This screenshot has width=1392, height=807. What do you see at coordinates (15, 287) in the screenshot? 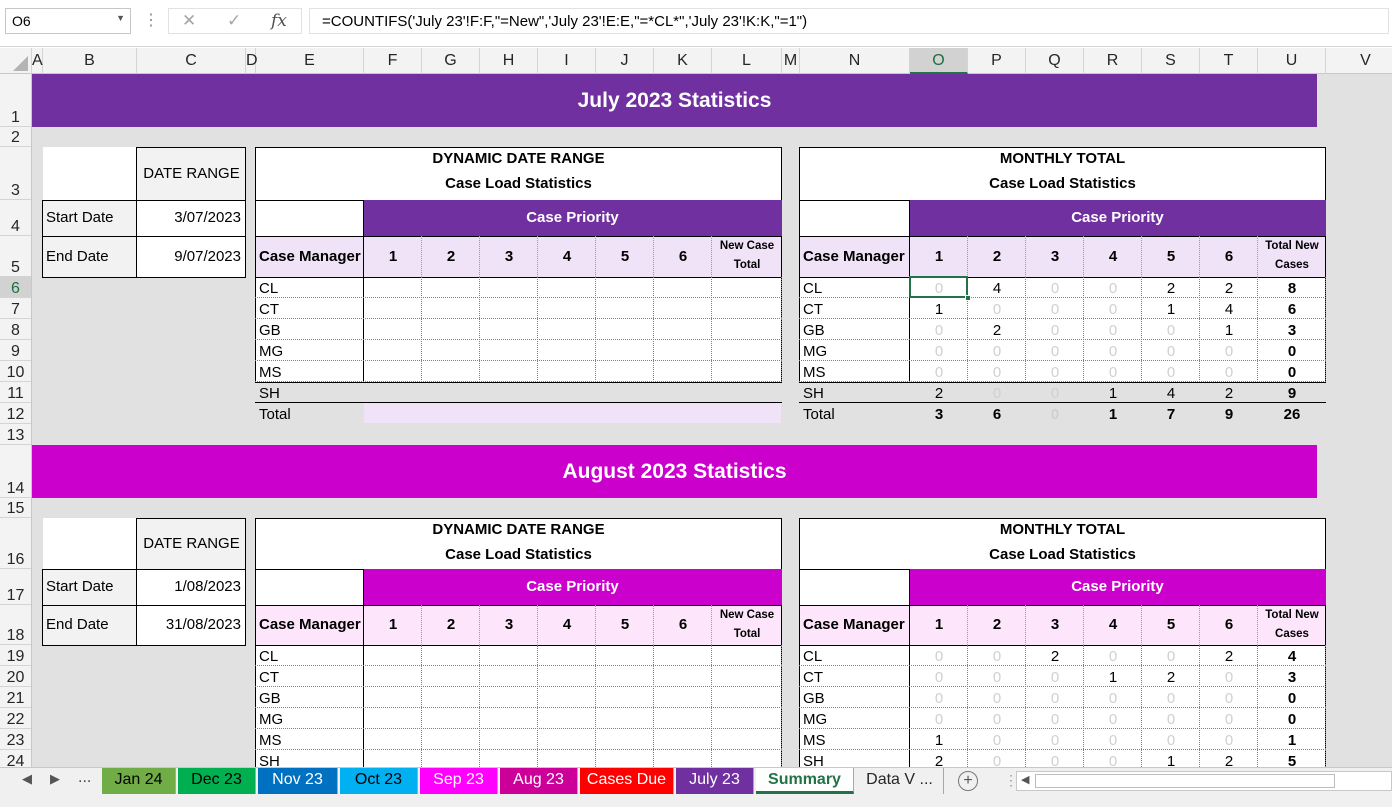
I see `row-header: 6` at bounding box center [15, 287].